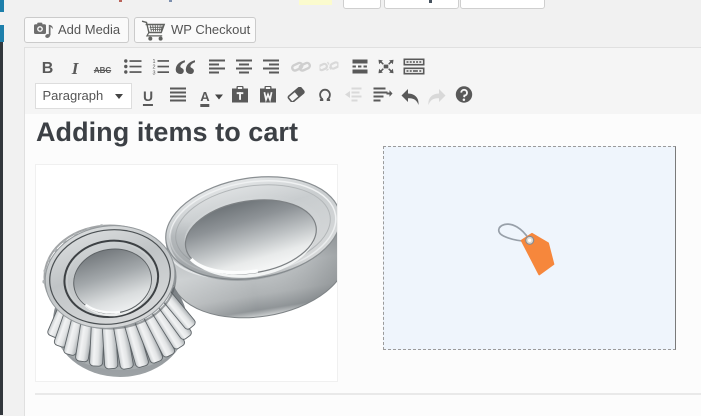 This screenshot has width=701, height=416. What do you see at coordinates (153, 72) in the screenshot?
I see `svg-text: 3` at bounding box center [153, 72].